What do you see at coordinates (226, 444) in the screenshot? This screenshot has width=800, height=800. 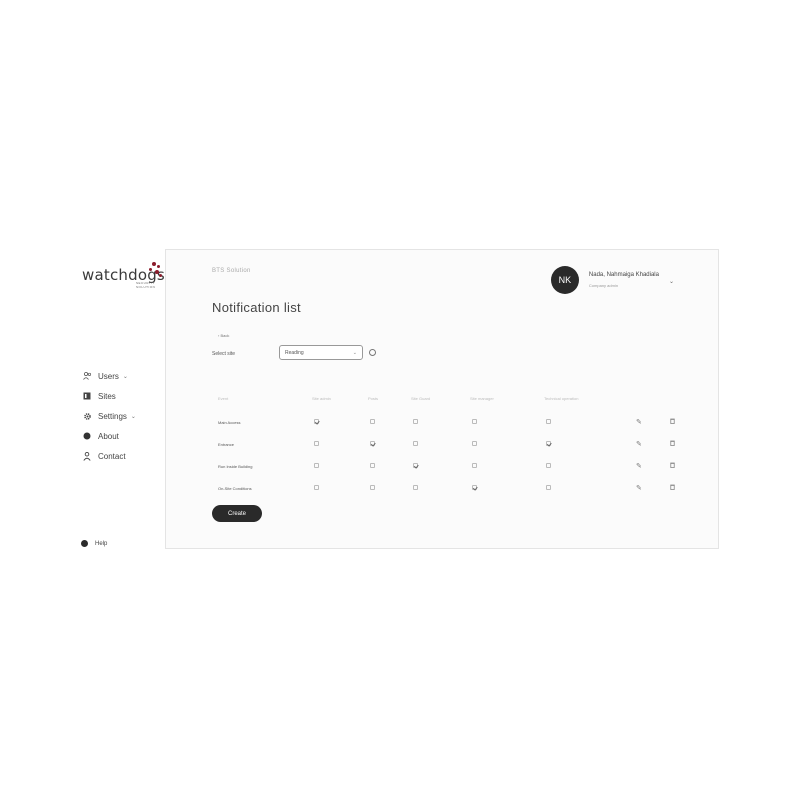 I see `row-label: Entrance` at bounding box center [226, 444].